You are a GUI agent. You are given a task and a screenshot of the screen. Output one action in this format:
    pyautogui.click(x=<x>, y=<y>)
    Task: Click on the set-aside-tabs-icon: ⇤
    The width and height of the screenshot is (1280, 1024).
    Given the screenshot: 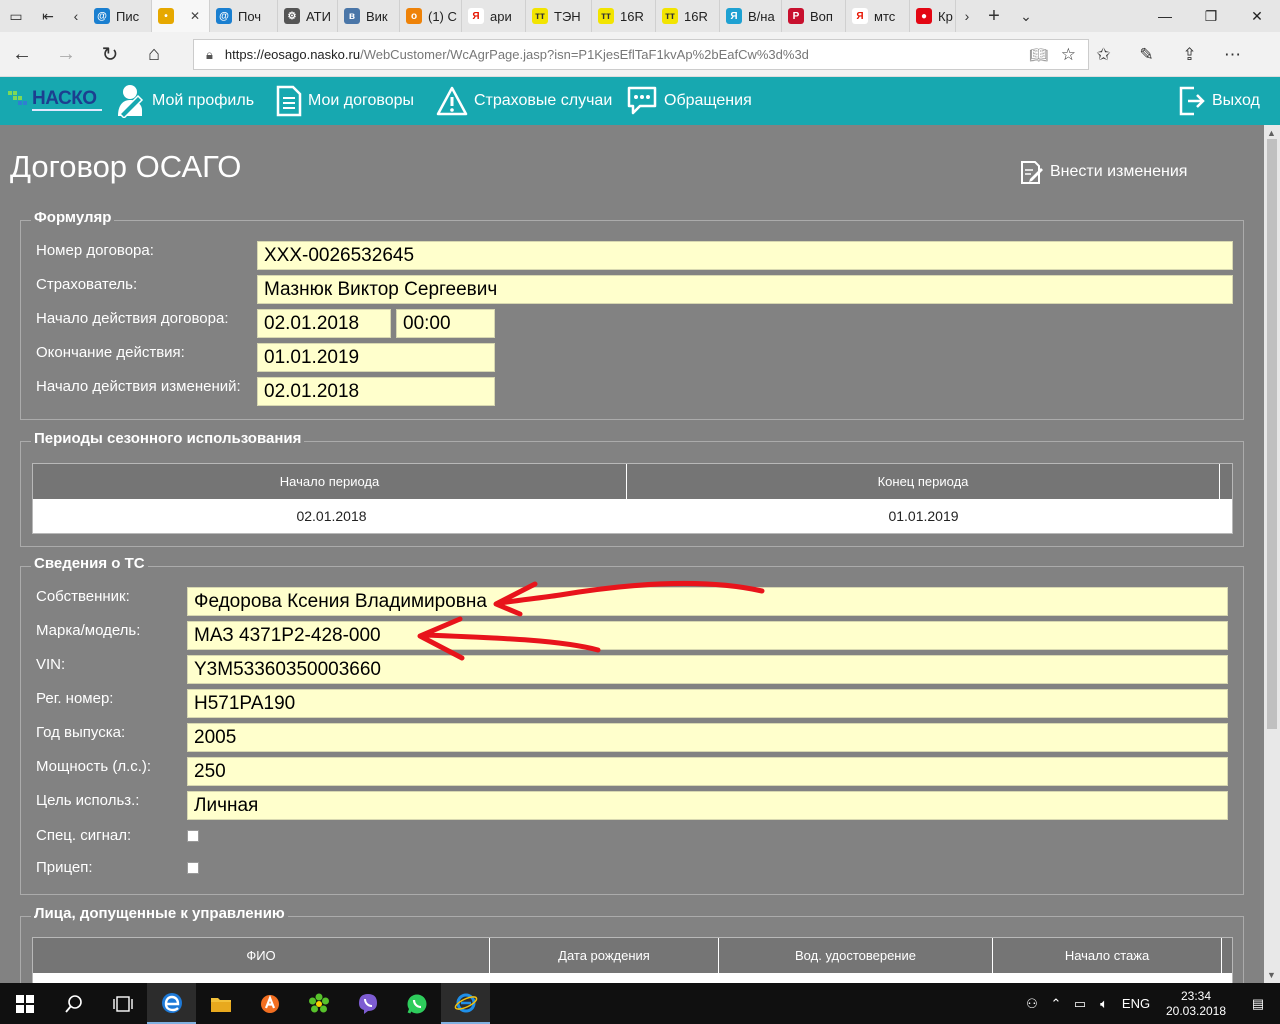 What is the action you would take?
    pyautogui.click(x=48, y=16)
    